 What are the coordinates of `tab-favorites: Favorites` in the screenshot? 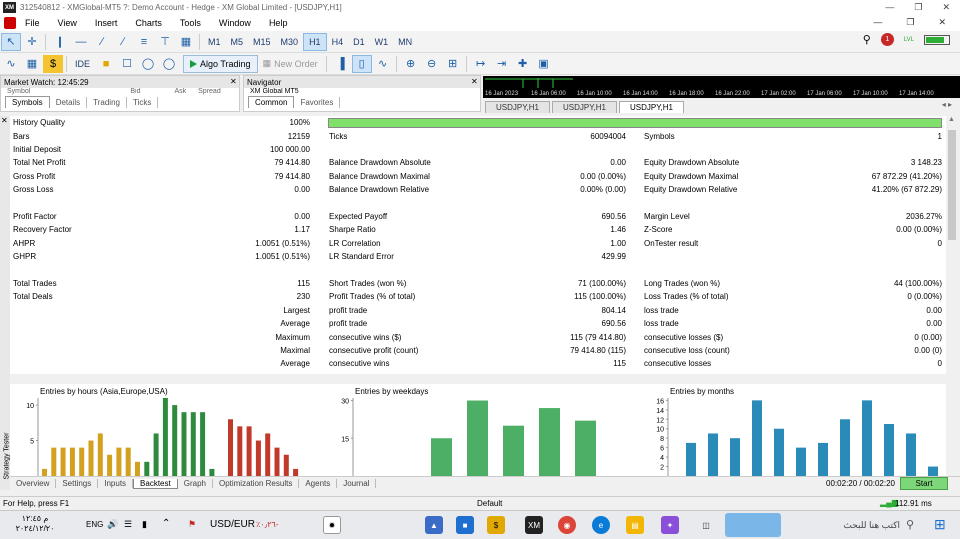 It's located at (317, 102).